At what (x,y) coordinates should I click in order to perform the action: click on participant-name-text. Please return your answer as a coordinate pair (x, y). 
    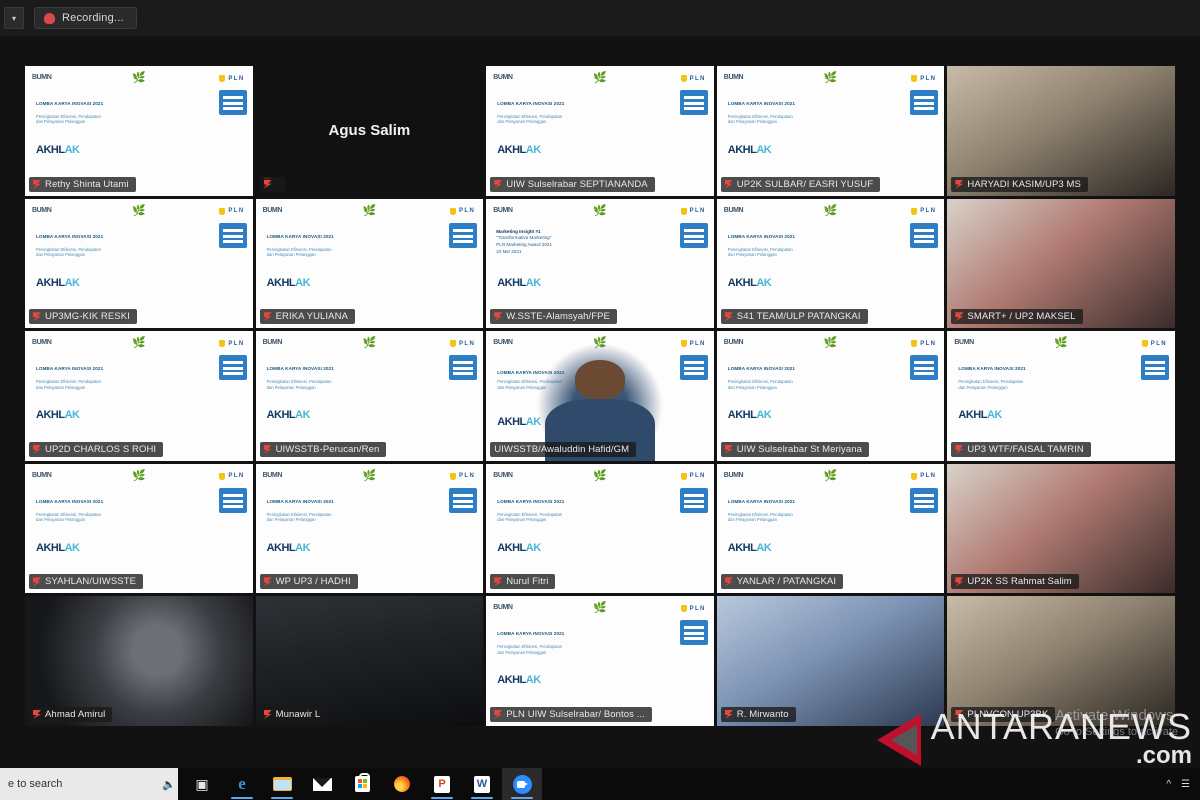
    Looking at the image, I should click on (277, 184).